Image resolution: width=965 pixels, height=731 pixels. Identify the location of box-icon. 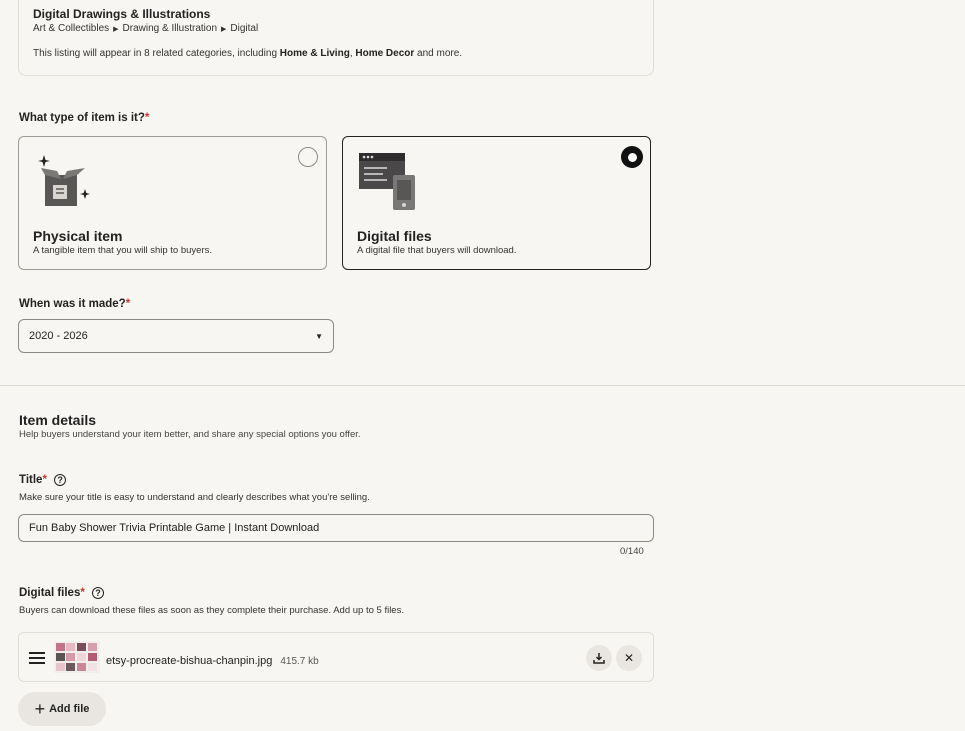
(63, 183).